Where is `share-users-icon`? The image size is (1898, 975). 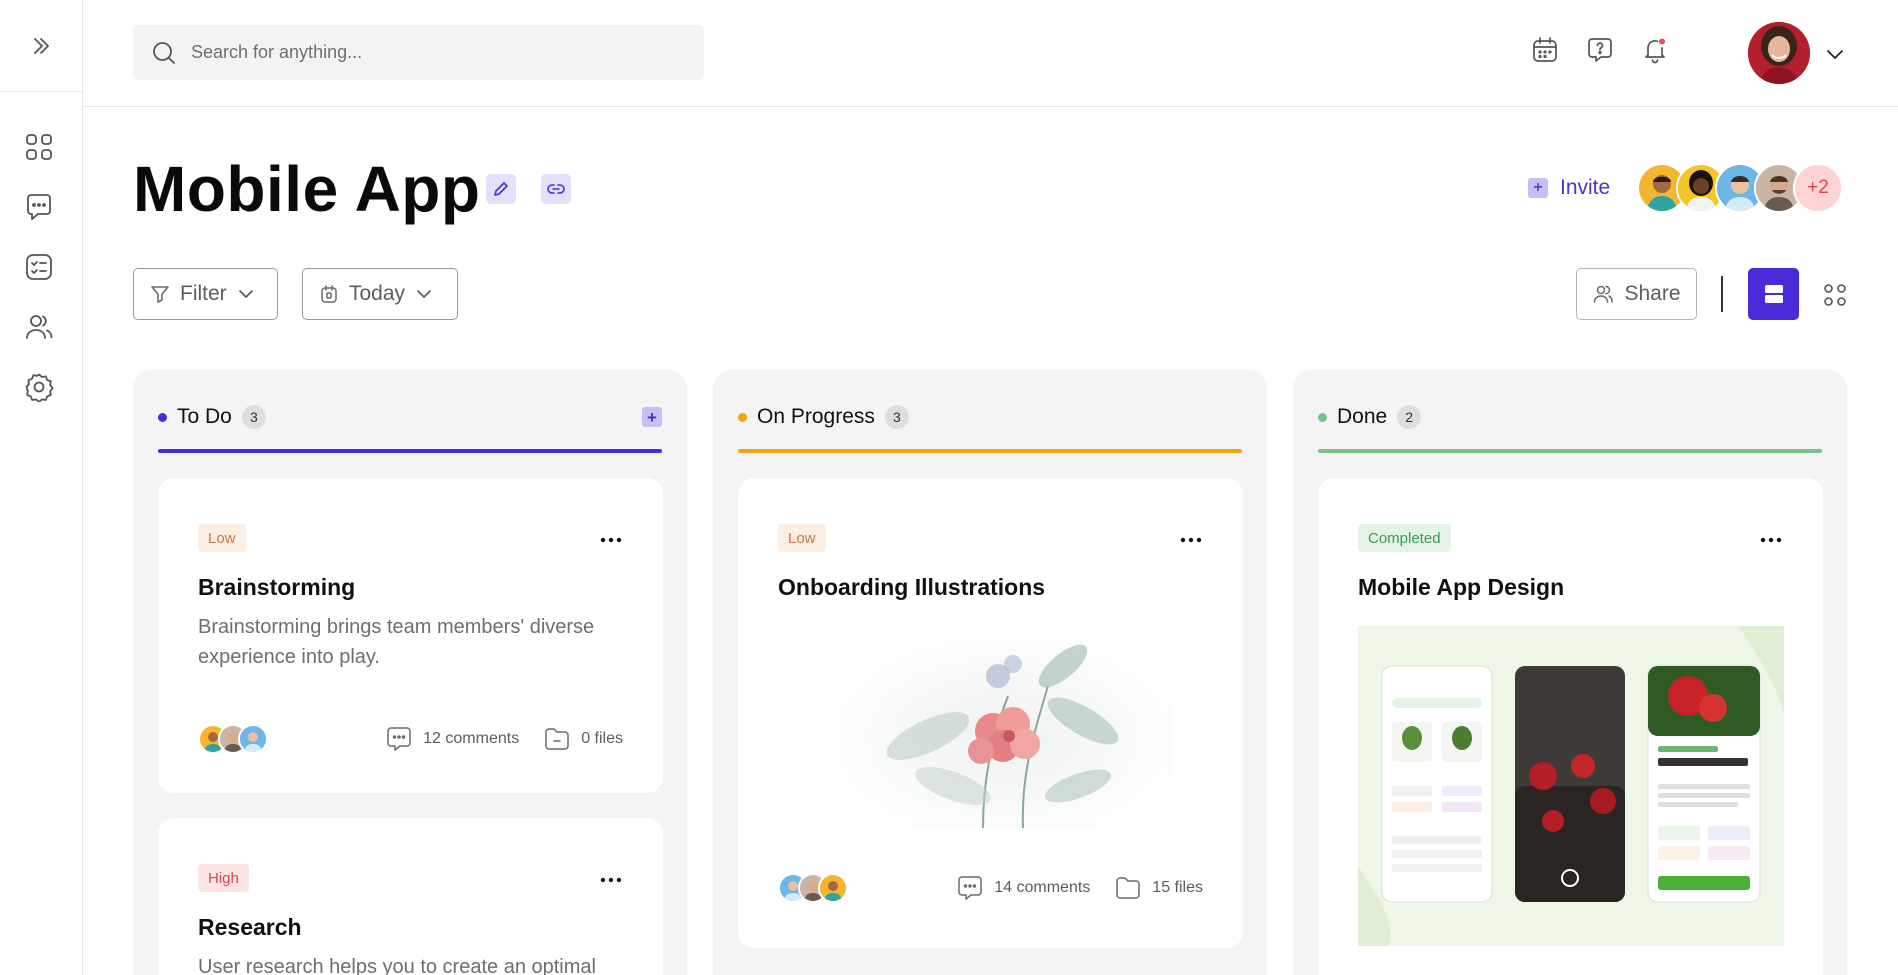 share-users-icon is located at coordinates (1604, 294).